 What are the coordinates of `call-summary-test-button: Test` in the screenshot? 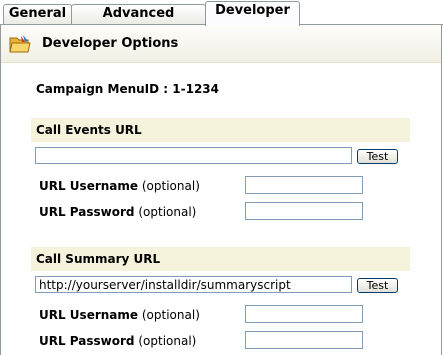 It's located at (377, 285).